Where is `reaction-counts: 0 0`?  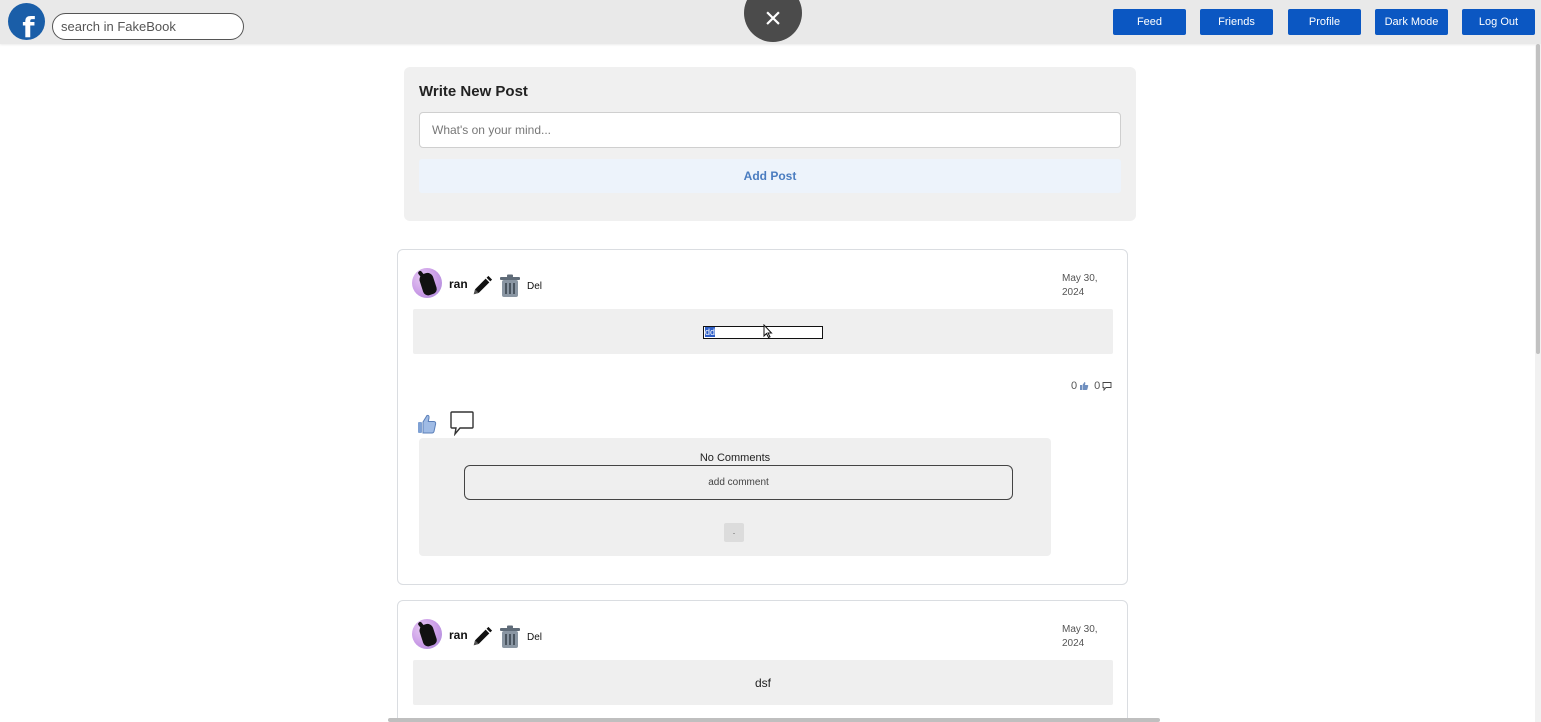 reaction-counts: 0 0 is located at coordinates (1091, 386).